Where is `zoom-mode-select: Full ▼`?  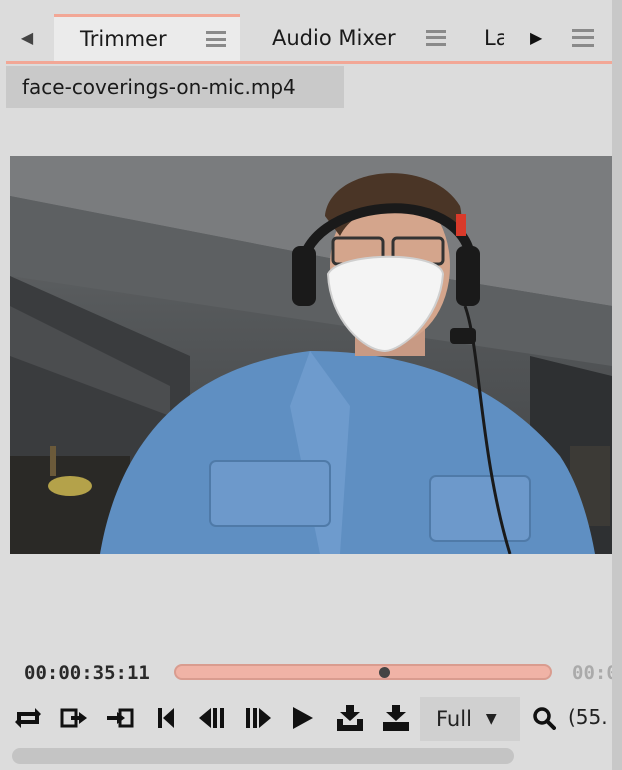
zoom-mode-select: Full ▼ is located at coordinates (470, 719).